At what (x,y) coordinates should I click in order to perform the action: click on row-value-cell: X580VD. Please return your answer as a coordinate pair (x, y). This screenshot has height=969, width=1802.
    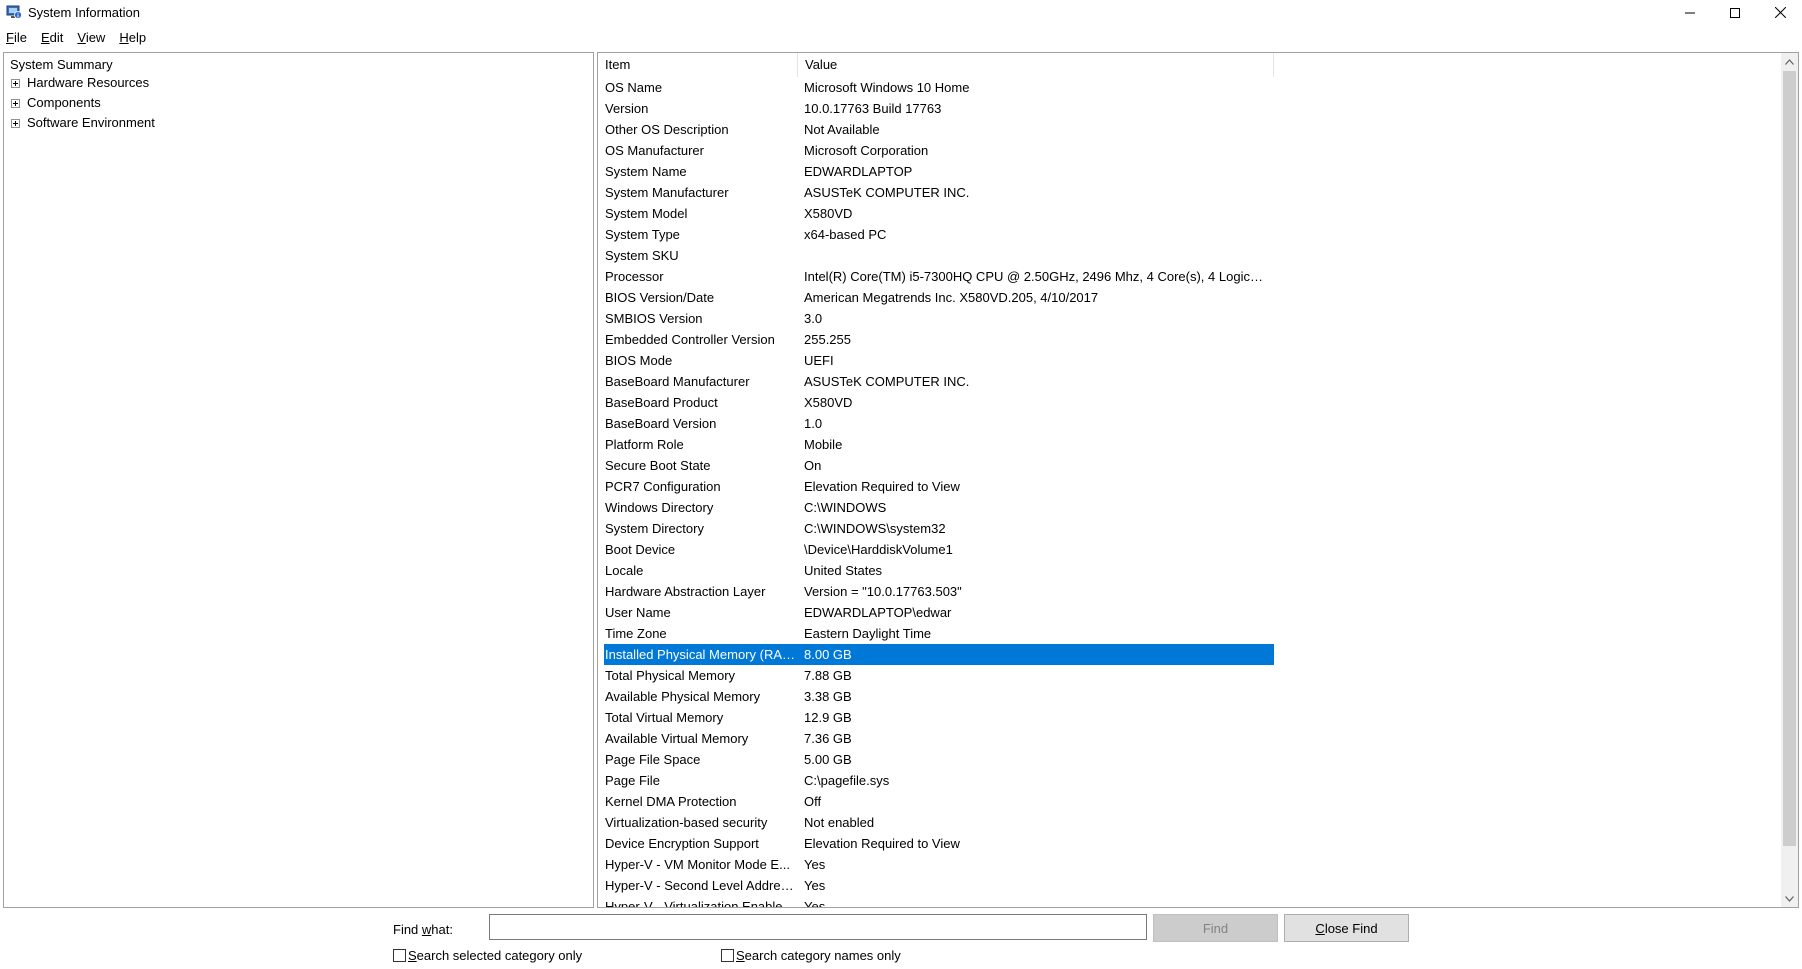
    Looking at the image, I should click on (828, 402).